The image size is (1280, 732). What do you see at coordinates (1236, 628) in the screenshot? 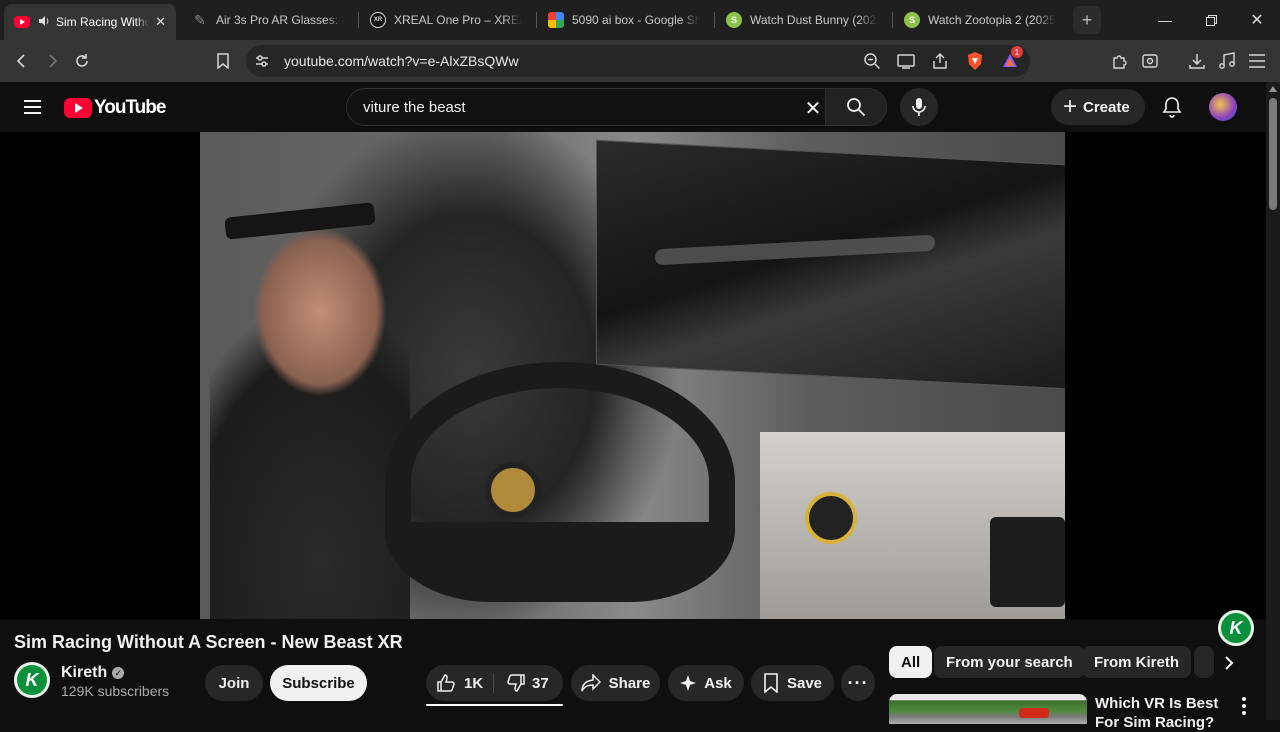
I see `channel-watermark: K` at bounding box center [1236, 628].